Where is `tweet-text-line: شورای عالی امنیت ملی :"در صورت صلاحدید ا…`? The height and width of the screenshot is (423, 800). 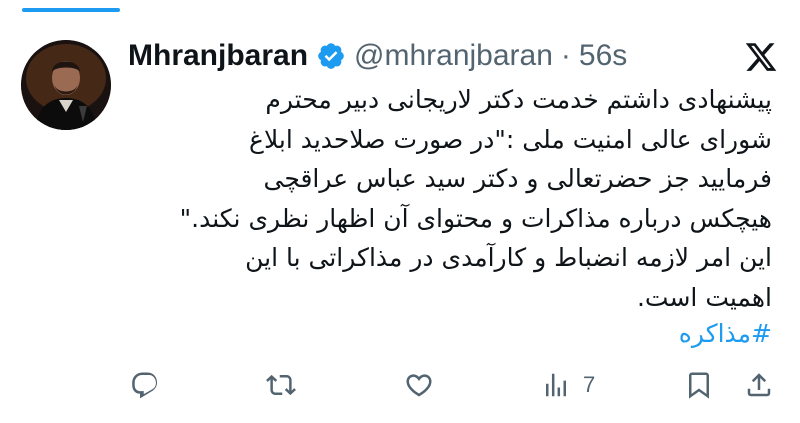
tweet-text-line: شورای عالی امنیت ملی :"در صورت صلاحدید ا… is located at coordinates (510, 139).